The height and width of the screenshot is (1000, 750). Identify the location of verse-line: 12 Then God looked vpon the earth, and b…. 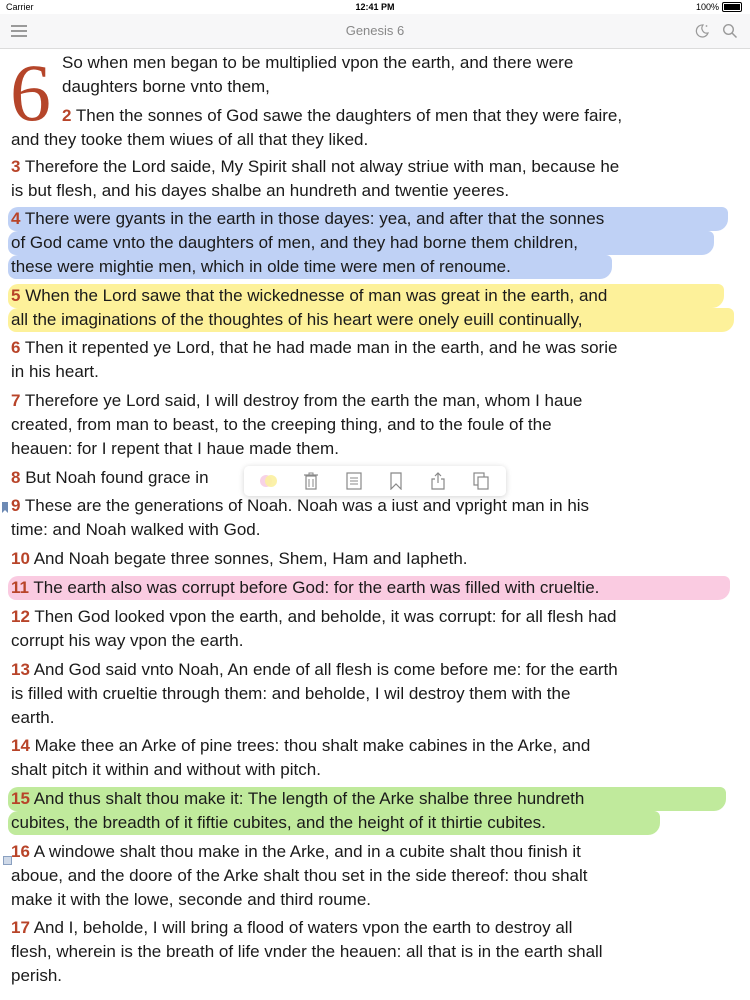
(313, 617).